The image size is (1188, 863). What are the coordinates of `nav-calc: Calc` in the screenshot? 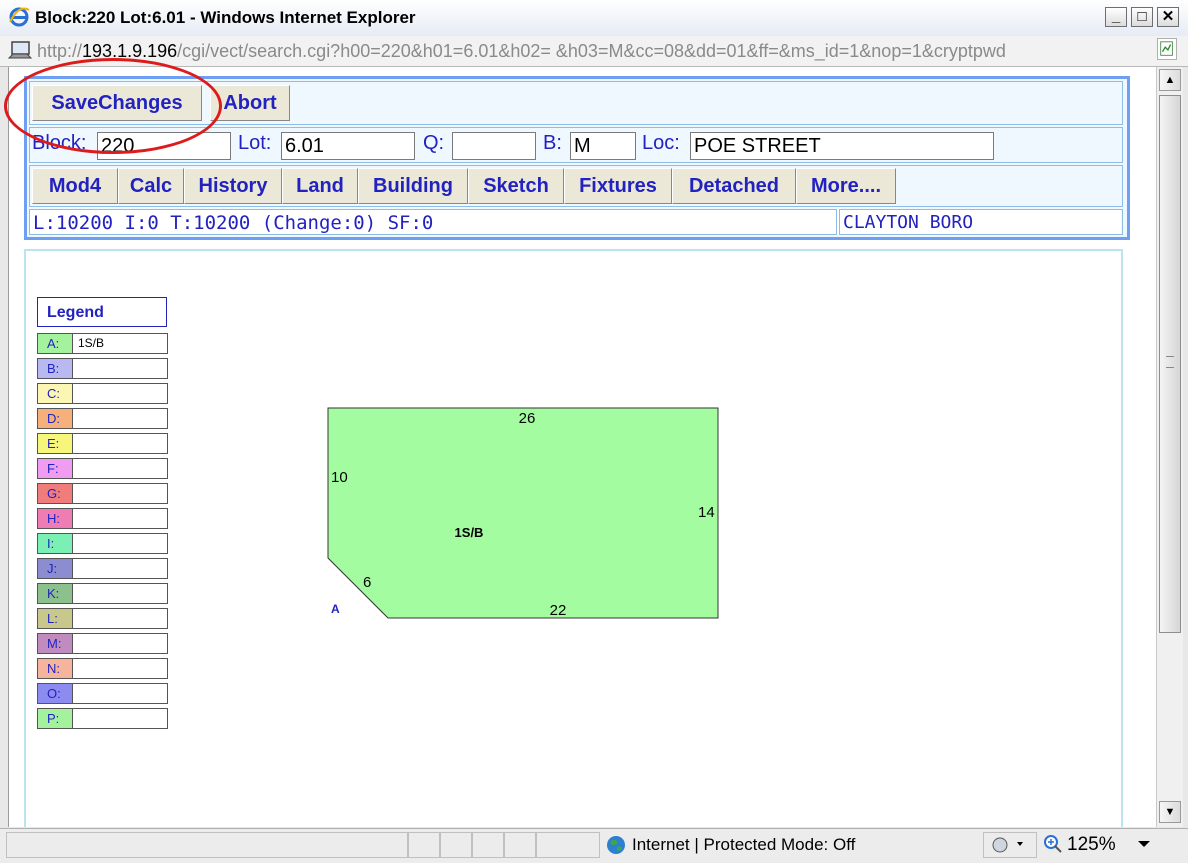 It's located at (151, 186).